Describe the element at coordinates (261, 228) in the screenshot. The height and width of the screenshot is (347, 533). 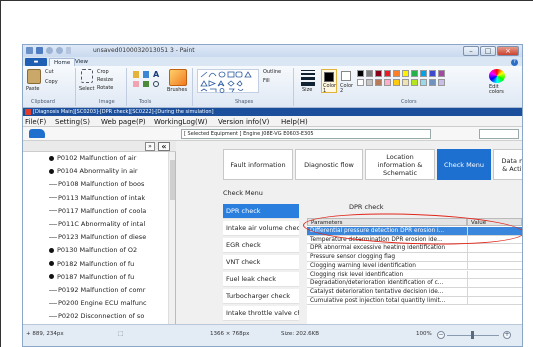
I see `check-menu-item: Intake air volume check` at that location.